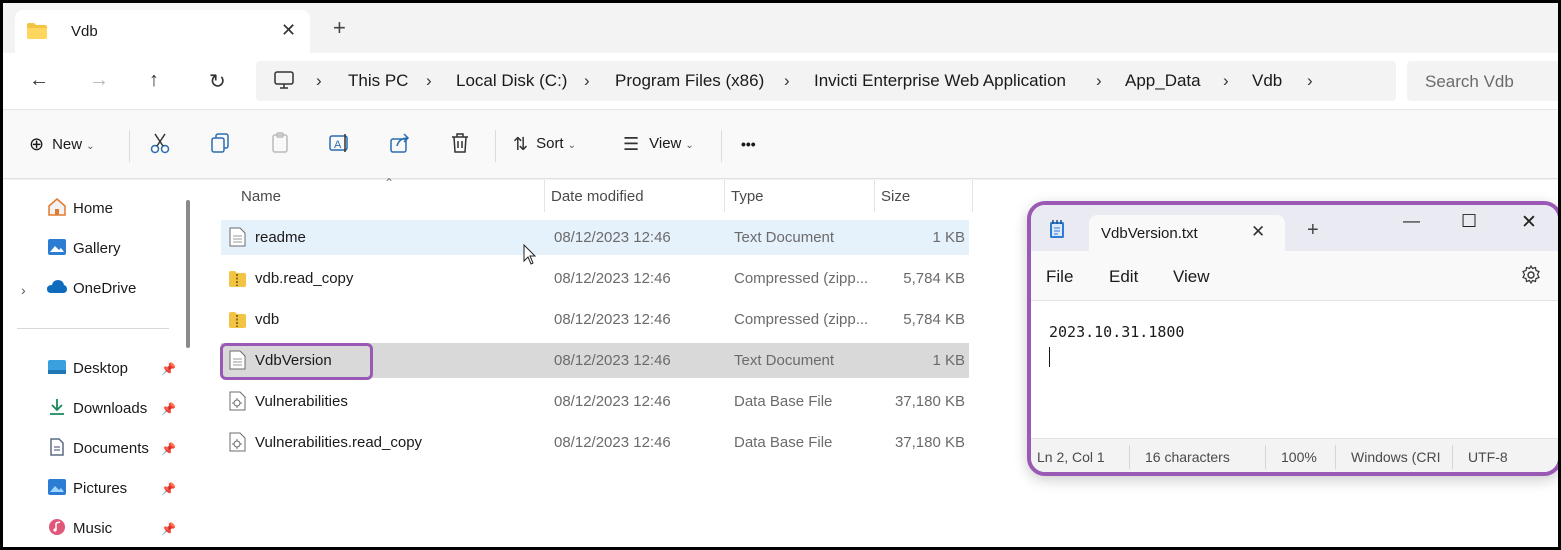 Image resolution: width=1561 pixels, height=550 pixels. Describe the element at coordinates (99, 80) in the screenshot. I see `forward-arrow-icon: →` at that location.